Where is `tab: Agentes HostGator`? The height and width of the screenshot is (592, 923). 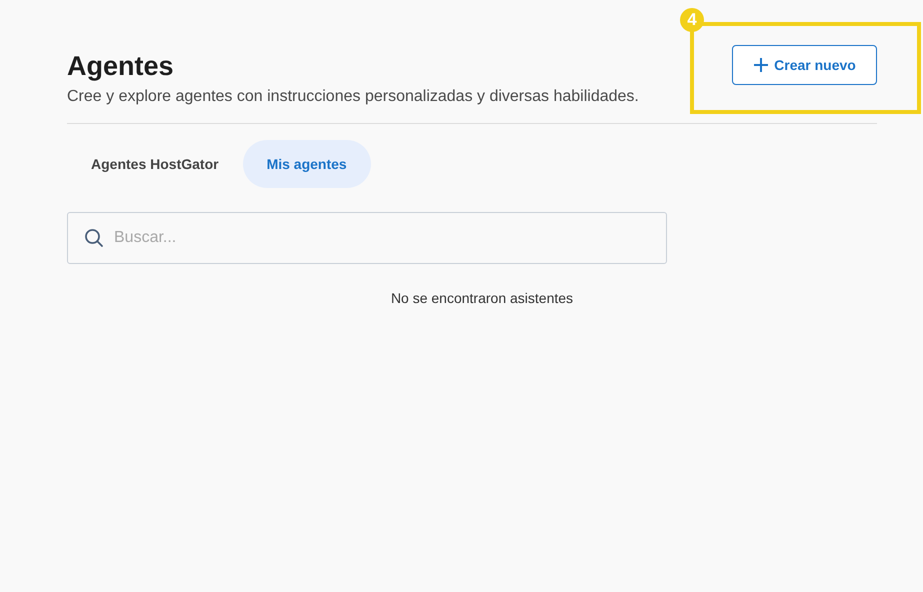 tab: Agentes HostGator is located at coordinates (155, 164).